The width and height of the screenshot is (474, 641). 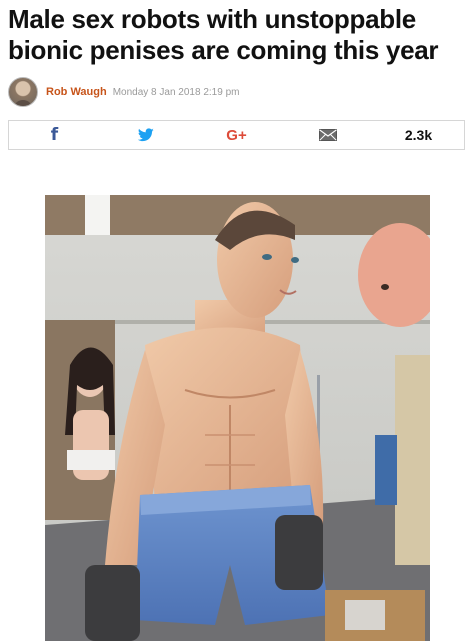 I want to click on share-bar: f G+ 2.3k, so click(x=236, y=135).